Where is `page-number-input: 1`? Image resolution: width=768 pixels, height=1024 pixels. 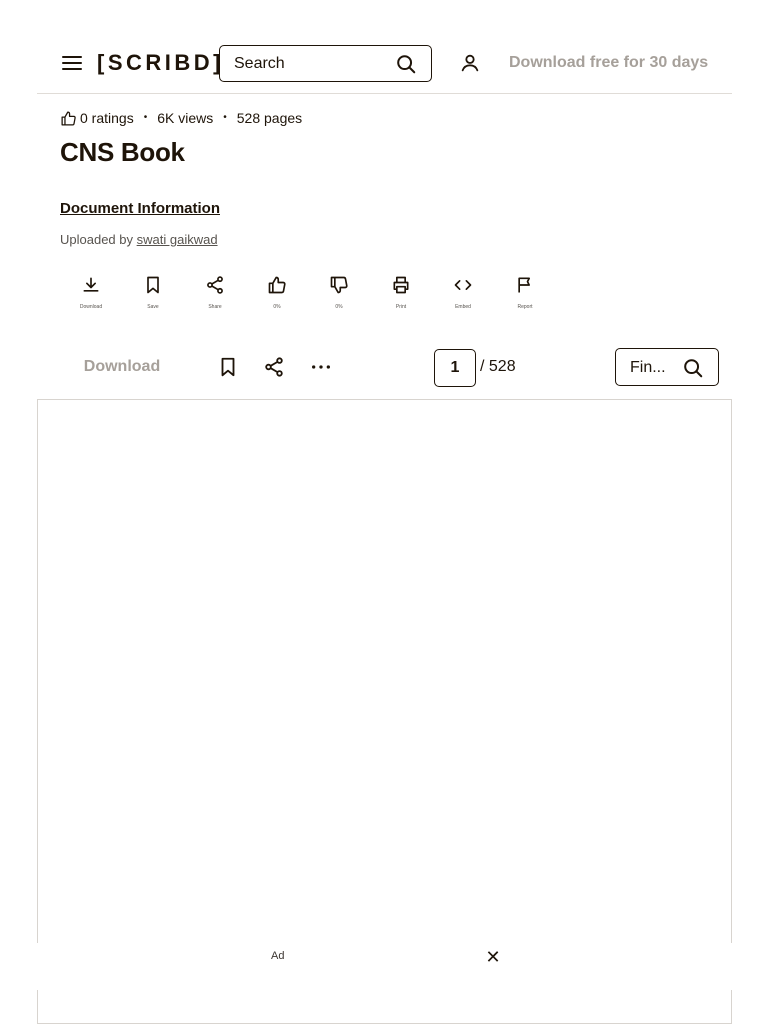 page-number-input: 1 is located at coordinates (455, 368).